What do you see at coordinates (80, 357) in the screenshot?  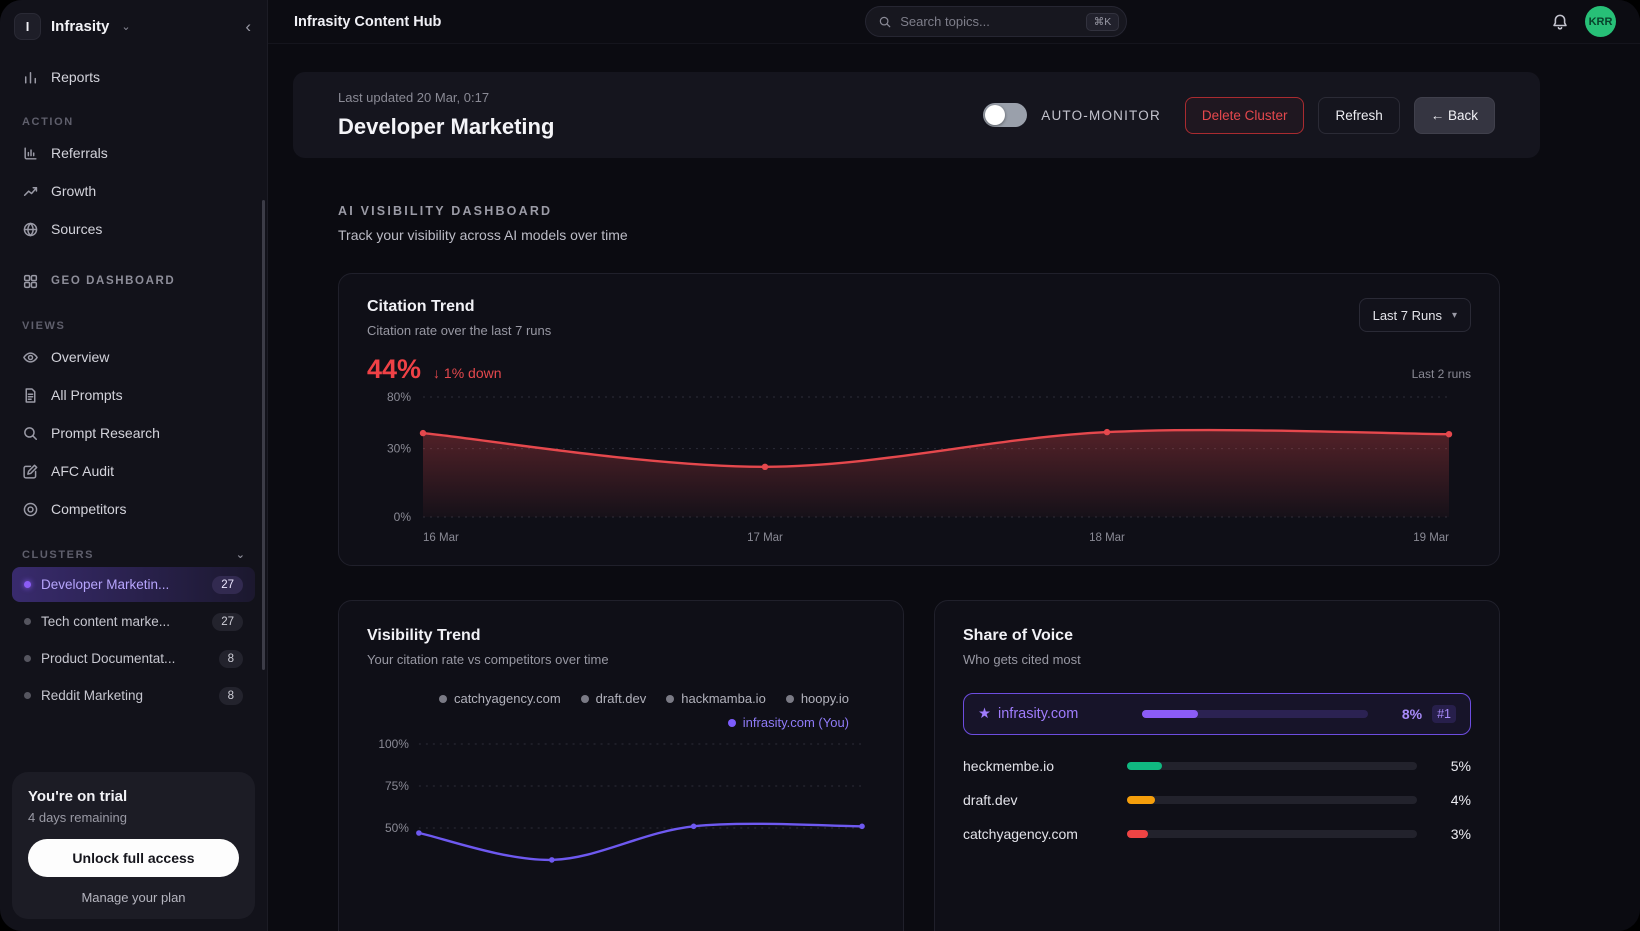 I see `sidebar-item-label: Overview` at bounding box center [80, 357].